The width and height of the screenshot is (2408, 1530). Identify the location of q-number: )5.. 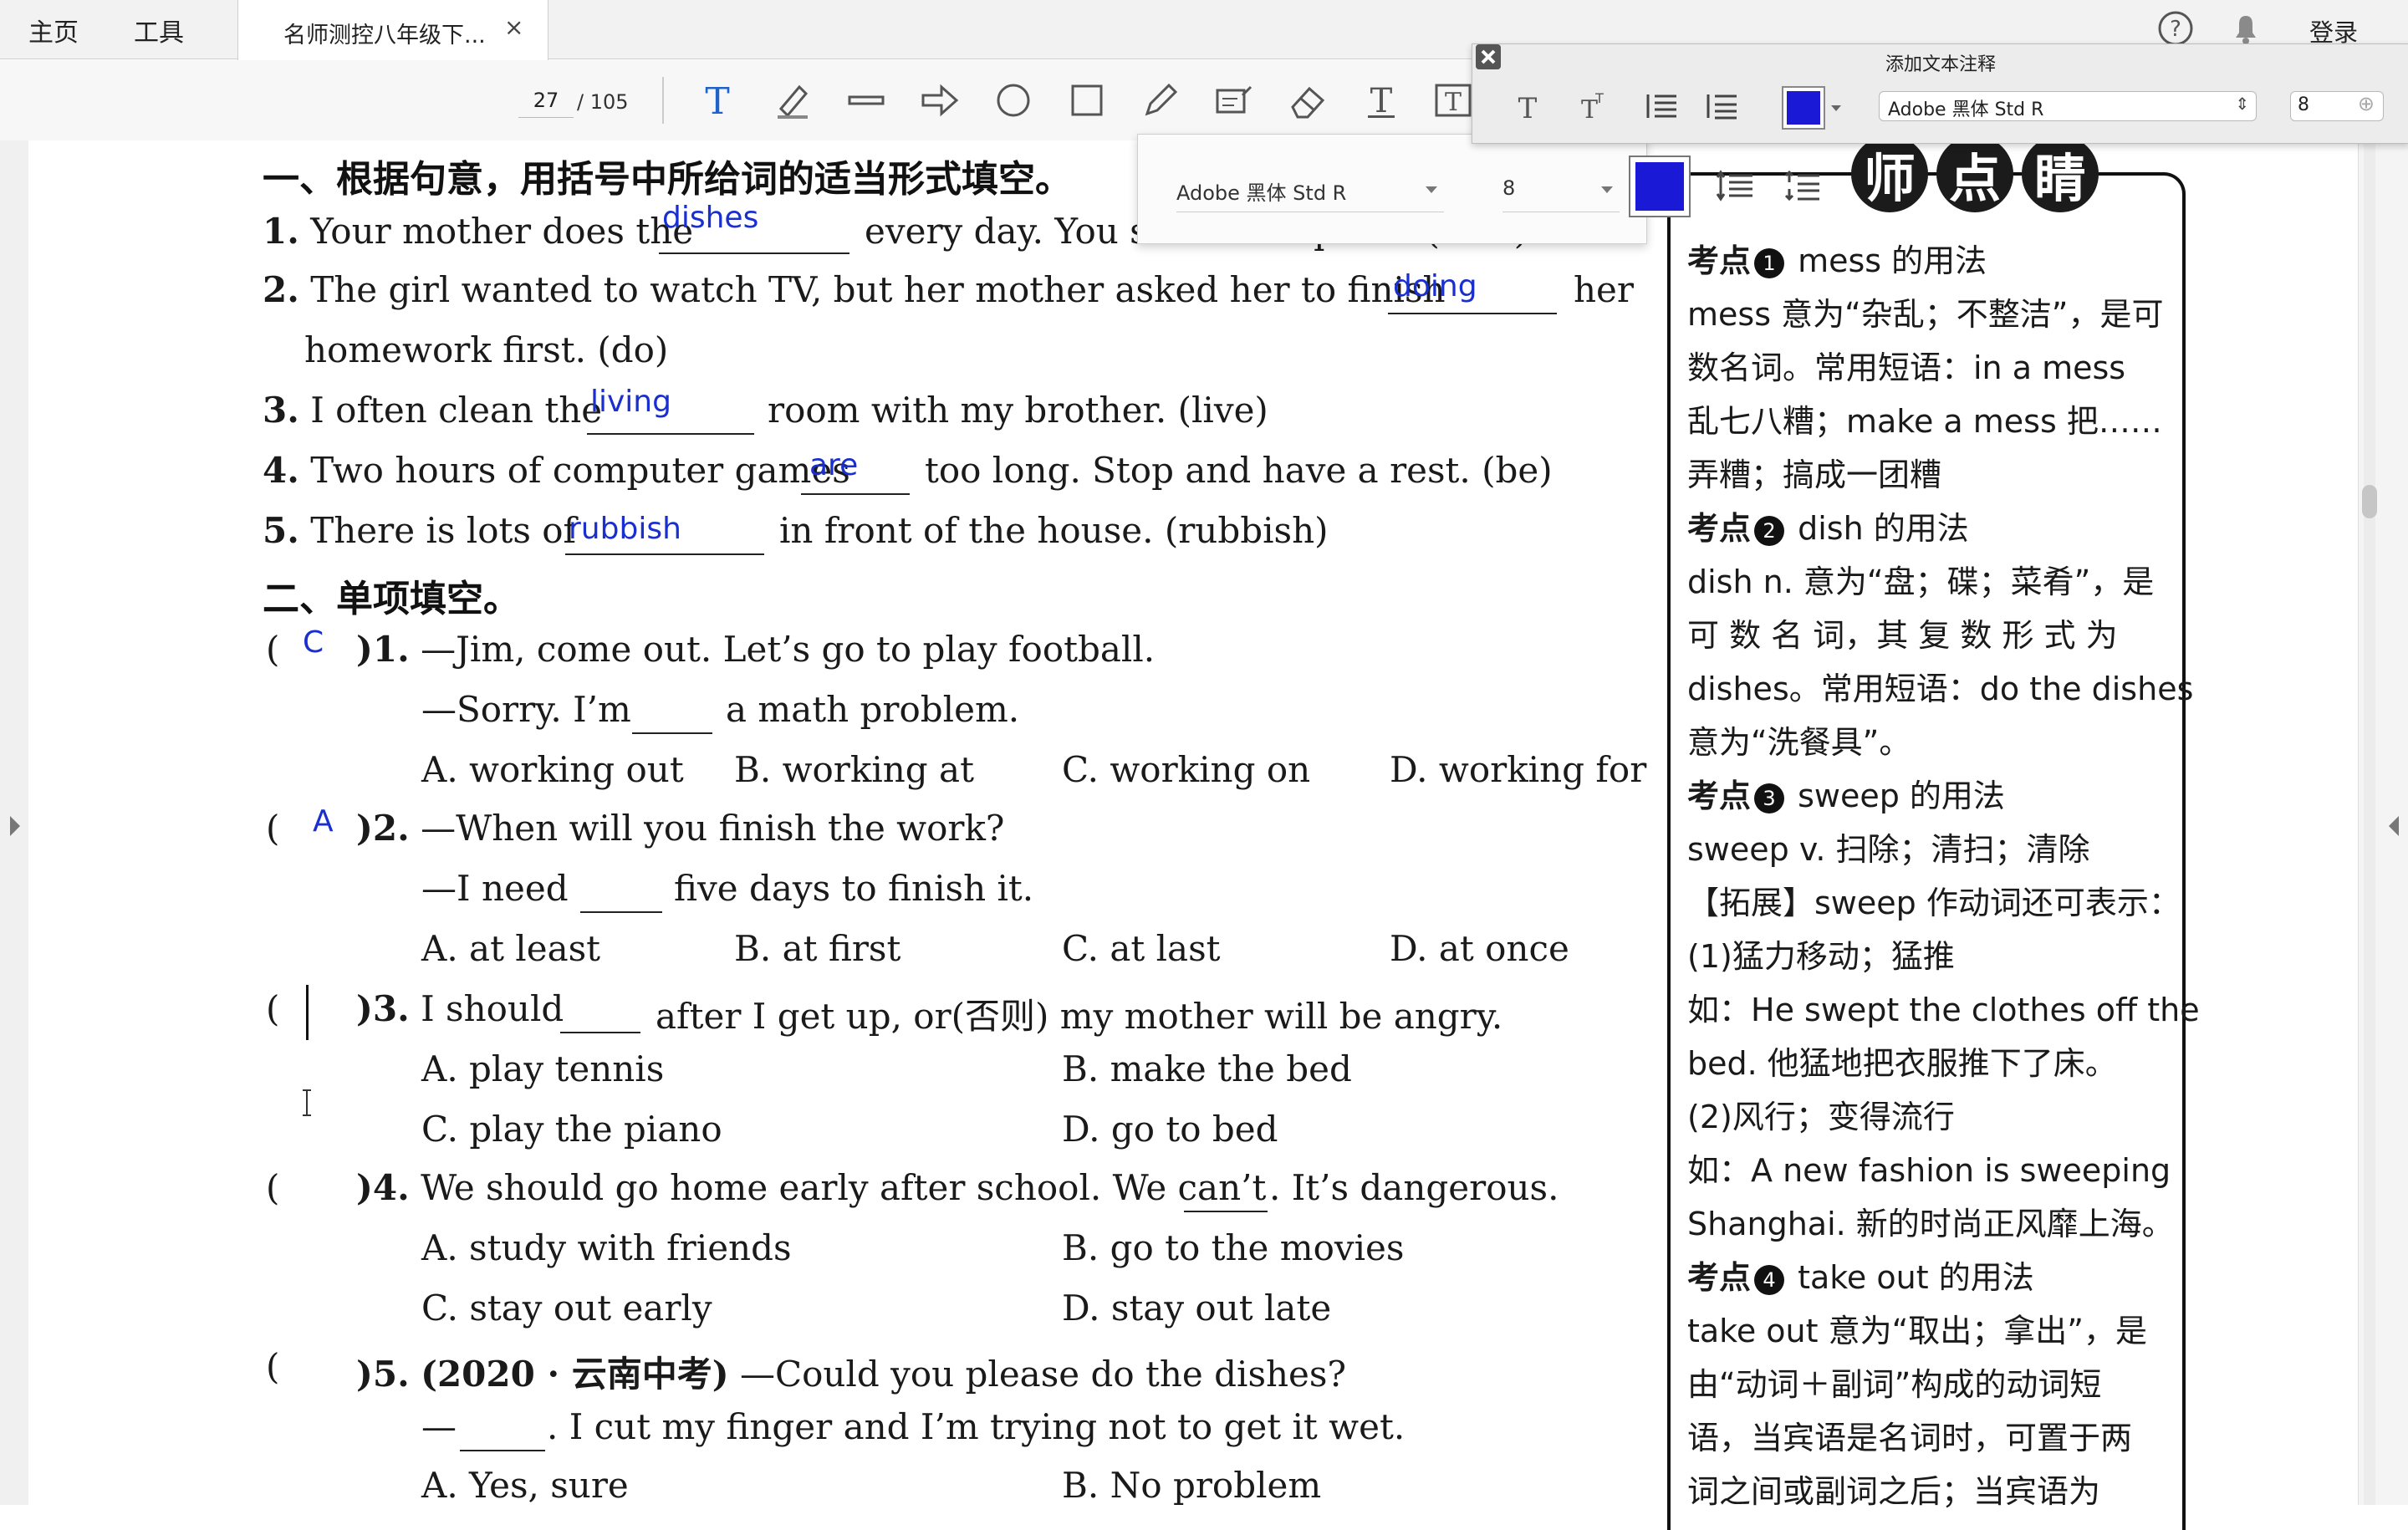
(383, 1374).